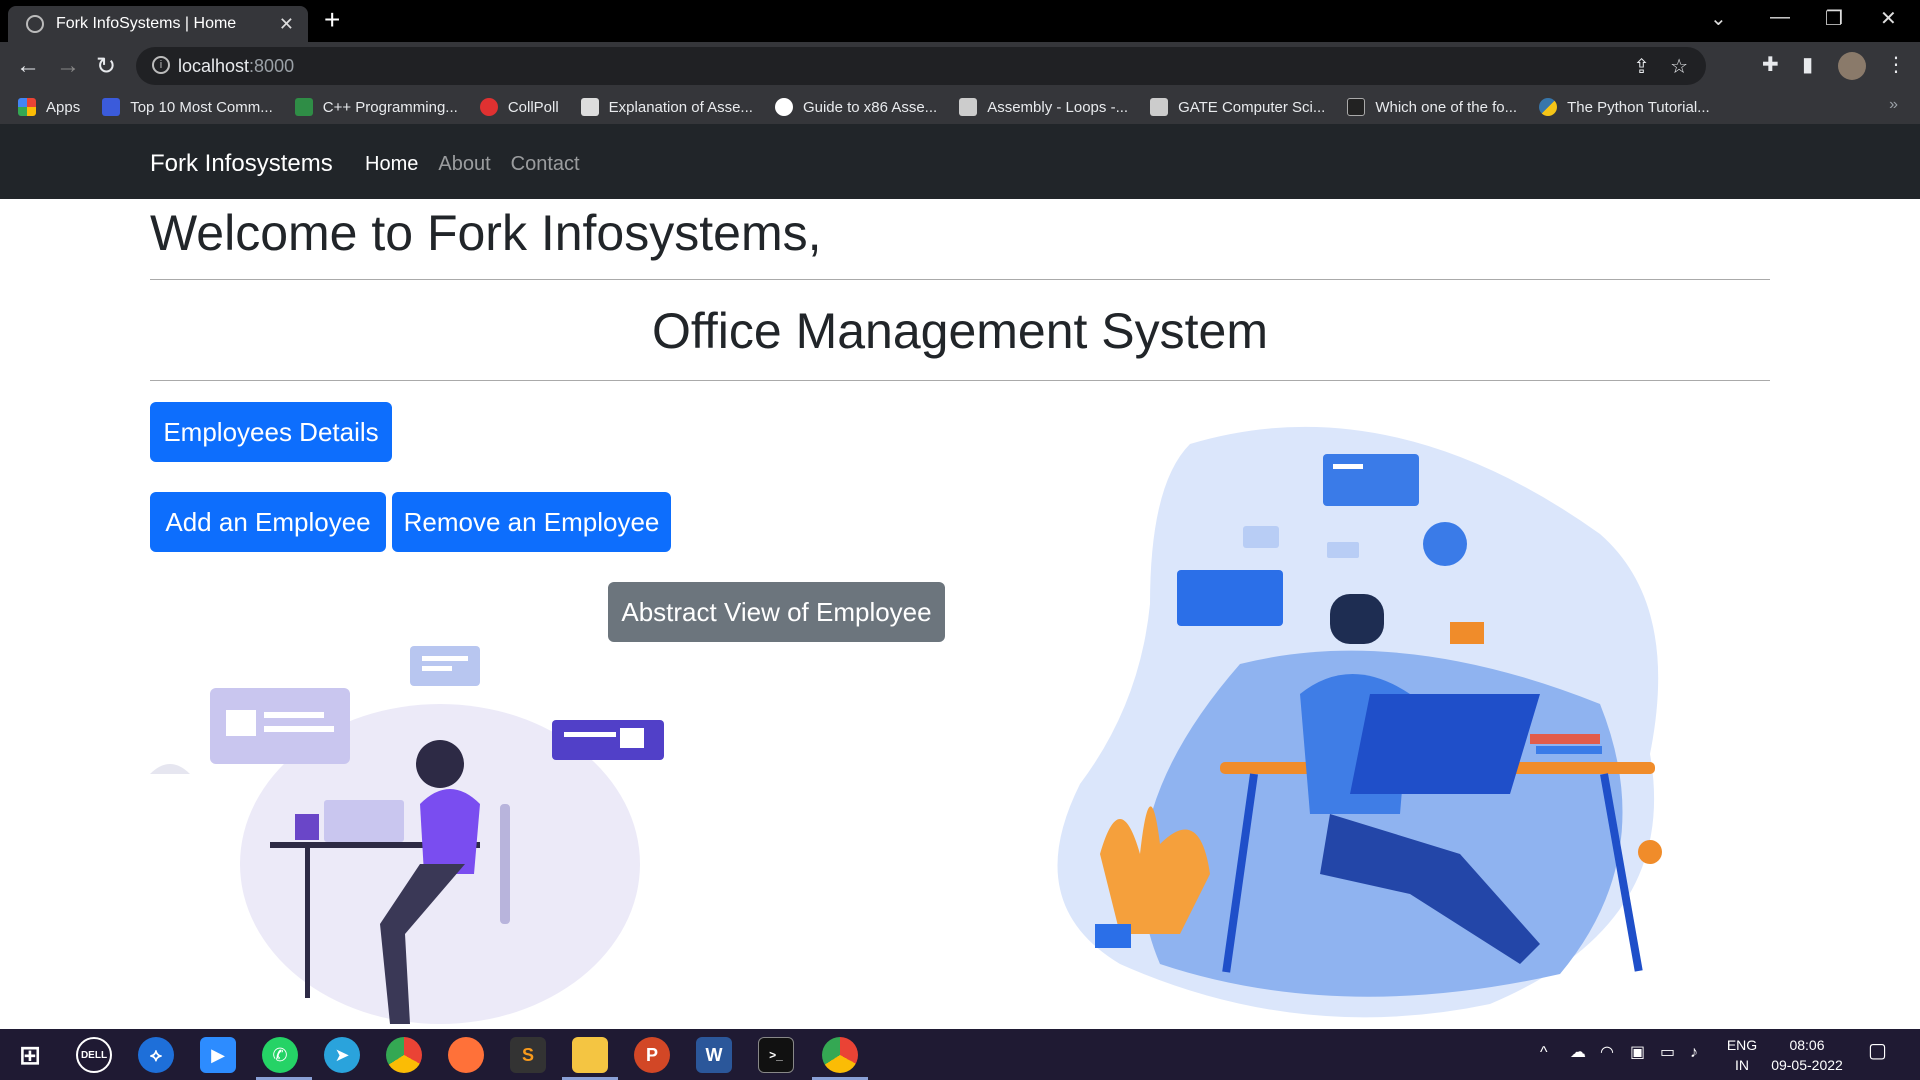 This screenshot has width=1920, height=1080. I want to click on close-tab-icon: ✕, so click(286, 24).